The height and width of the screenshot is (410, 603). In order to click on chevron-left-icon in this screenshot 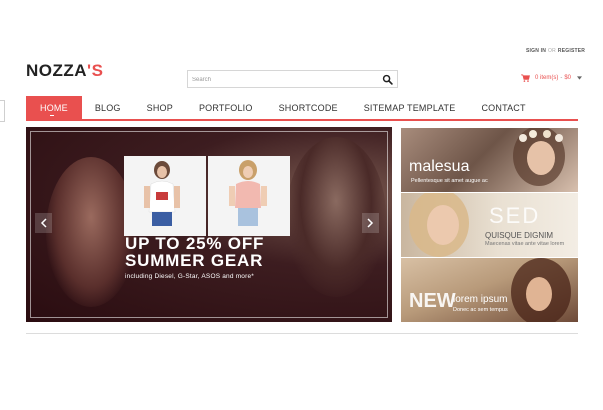, I will do `click(43, 223)`.